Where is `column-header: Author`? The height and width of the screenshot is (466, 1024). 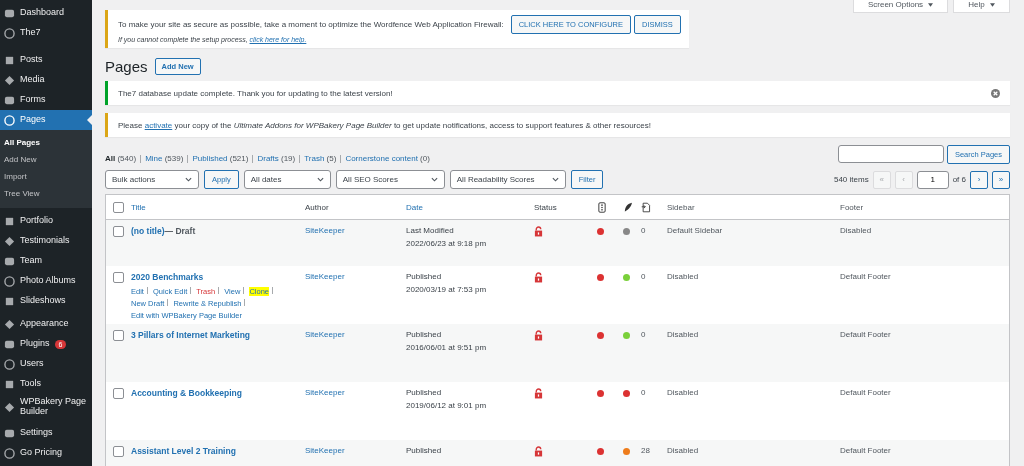 column-header: Author is located at coordinates (317, 207).